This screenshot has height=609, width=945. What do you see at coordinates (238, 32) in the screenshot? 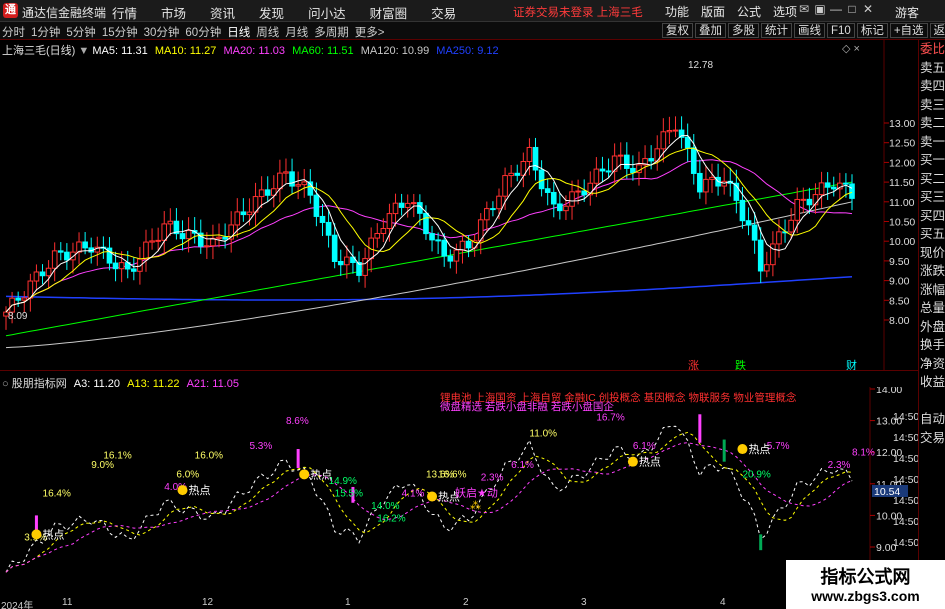
I see `tab-daily: 日线` at bounding box center [238, 32].